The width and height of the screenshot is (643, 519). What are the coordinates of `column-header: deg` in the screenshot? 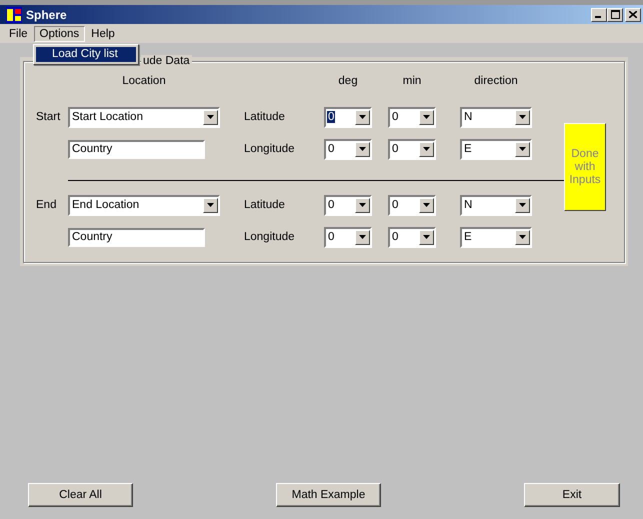 It's located at (348, 81).